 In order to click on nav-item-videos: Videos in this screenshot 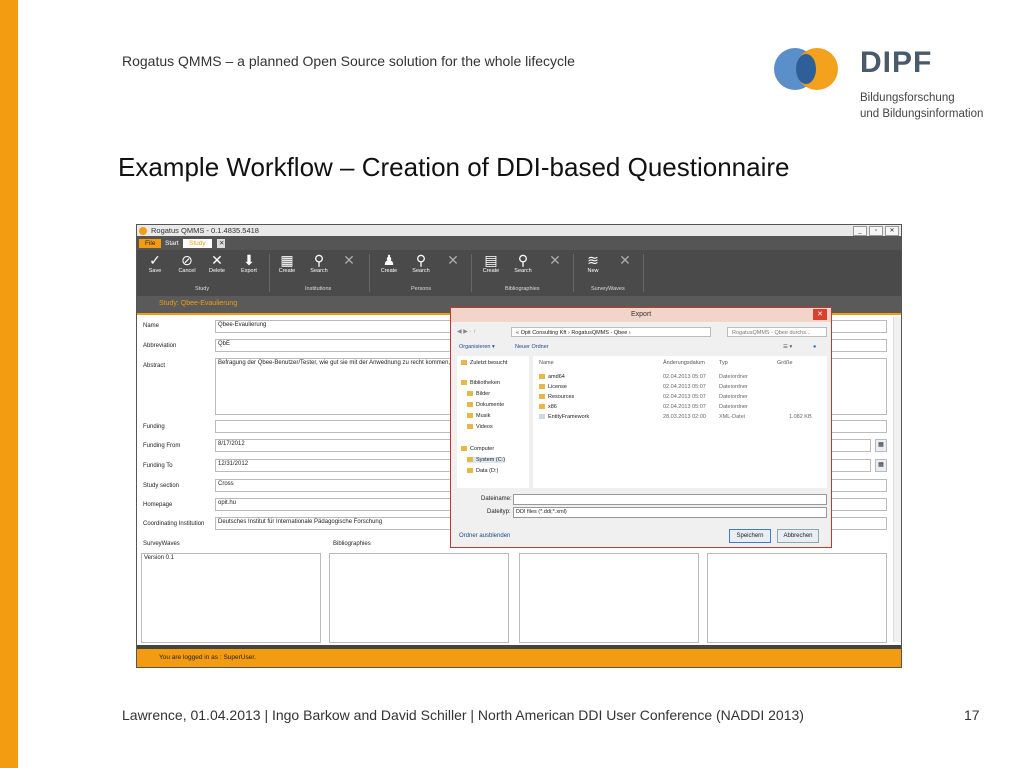, I will do `click(480, 427)`.